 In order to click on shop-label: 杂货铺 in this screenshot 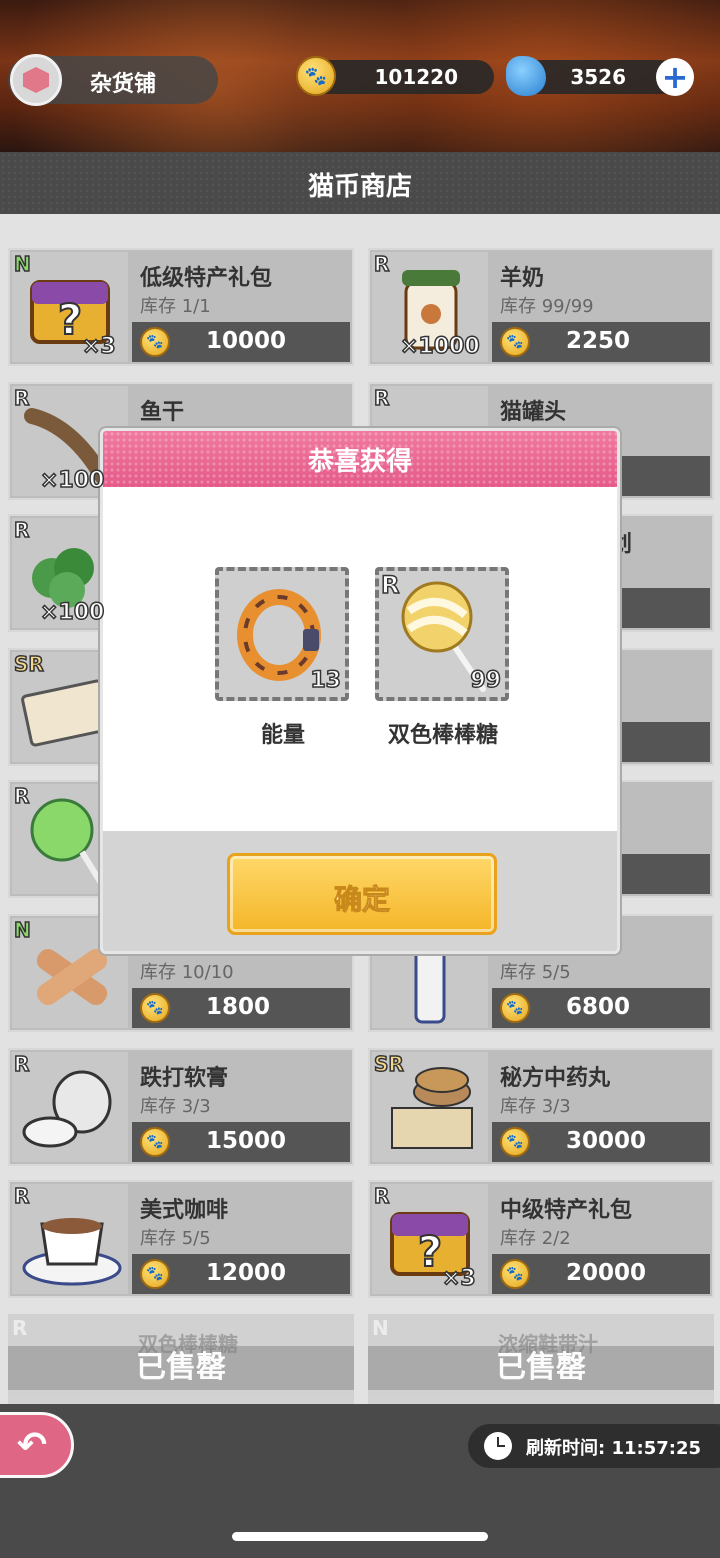, I will do `click(123, 84)`.